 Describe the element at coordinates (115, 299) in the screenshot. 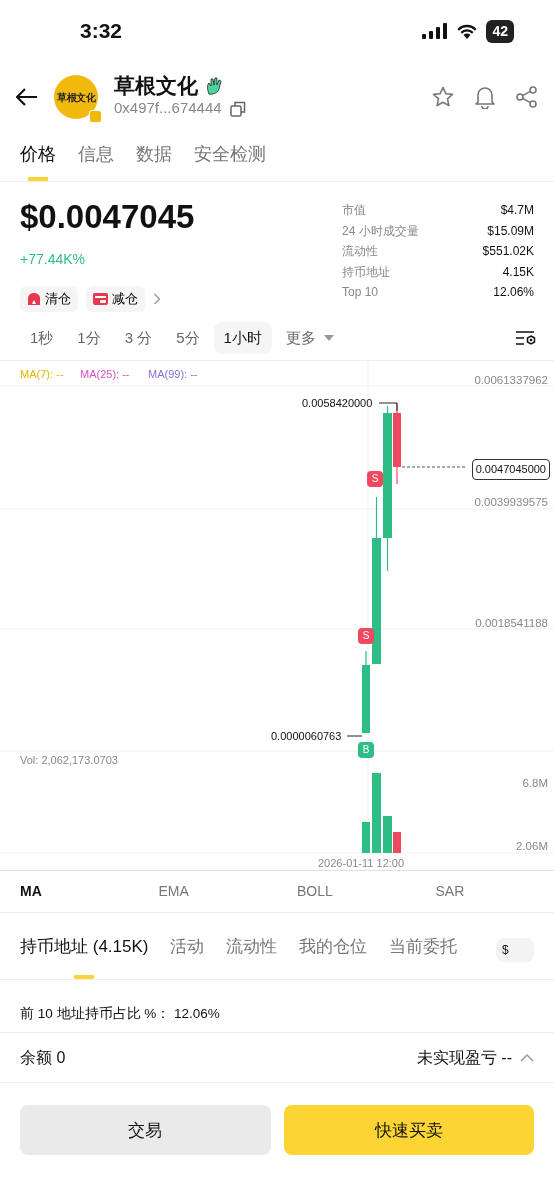

I see `tag-button: 减仓` at that location.